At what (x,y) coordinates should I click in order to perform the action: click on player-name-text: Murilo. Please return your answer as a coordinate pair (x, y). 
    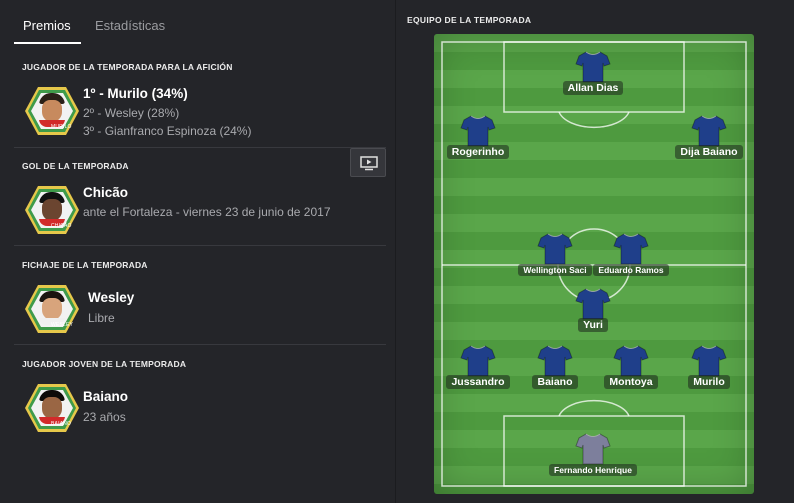
    Looking at the image, I should click on (709, 382).